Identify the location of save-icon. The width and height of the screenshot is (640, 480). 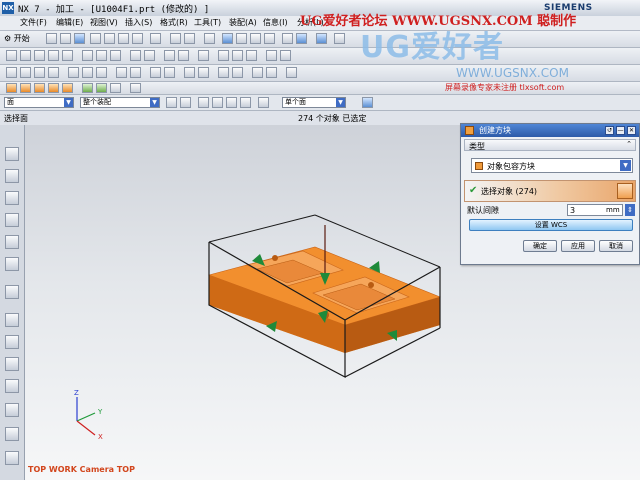
(79, 38).